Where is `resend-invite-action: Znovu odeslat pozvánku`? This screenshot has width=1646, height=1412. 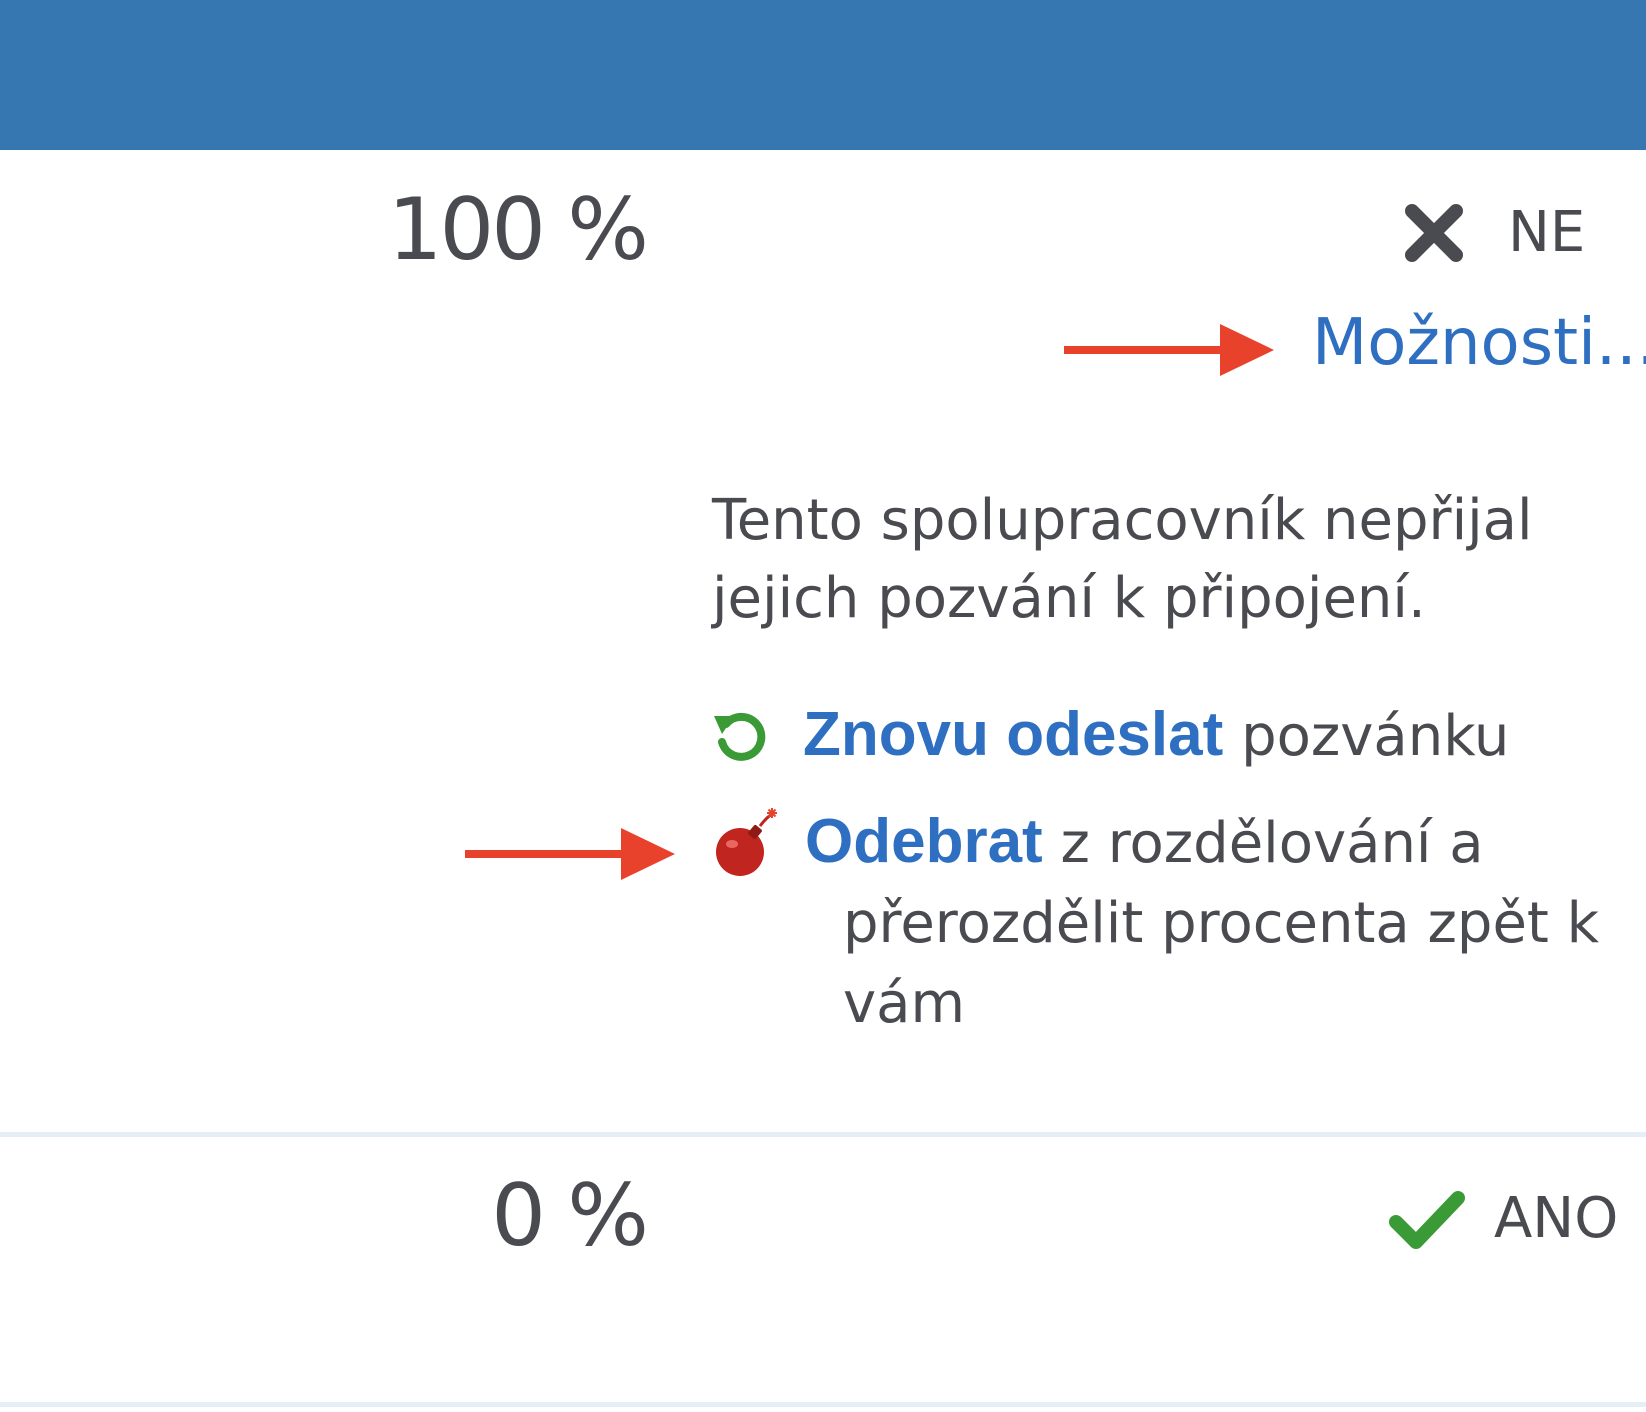 resend-invite-action: Znovu odeslat pozvánku is located at coordinates (1156, 736).